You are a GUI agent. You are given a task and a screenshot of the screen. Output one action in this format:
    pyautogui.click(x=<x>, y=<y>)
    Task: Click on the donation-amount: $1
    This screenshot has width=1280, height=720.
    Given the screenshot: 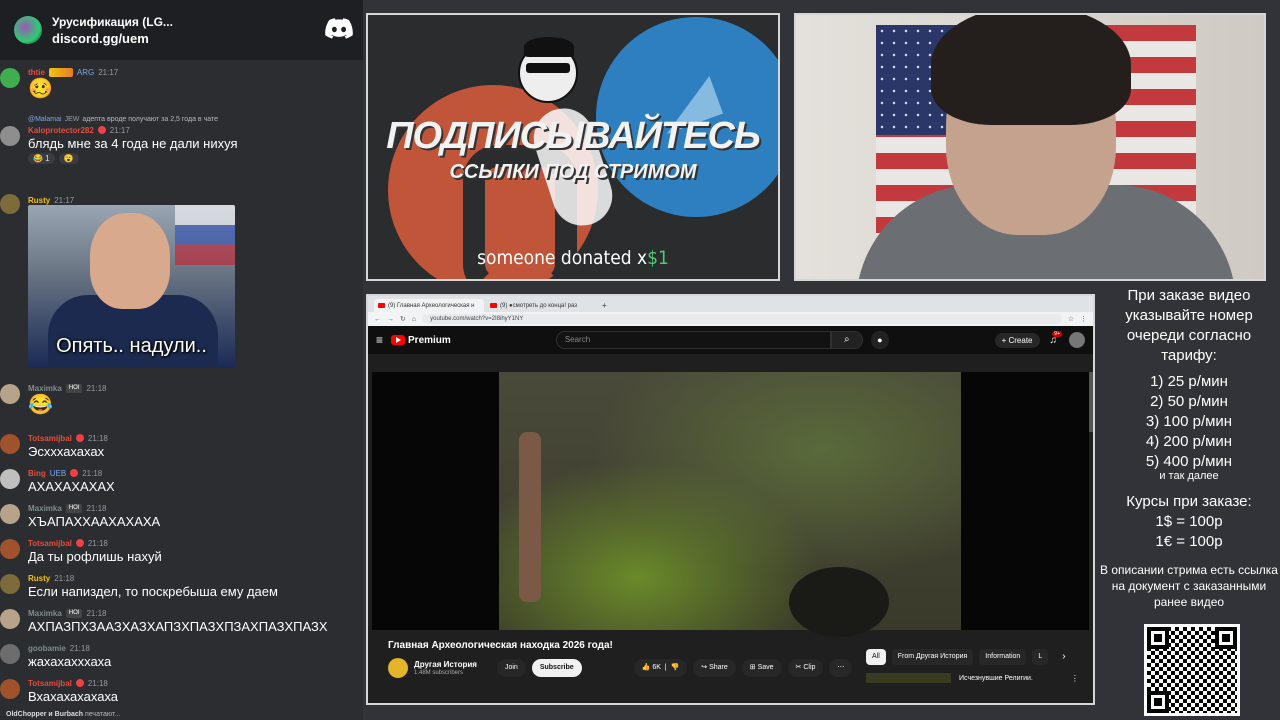 What is the action you would take?
    pyautogui.click(x=658, y=258)
    